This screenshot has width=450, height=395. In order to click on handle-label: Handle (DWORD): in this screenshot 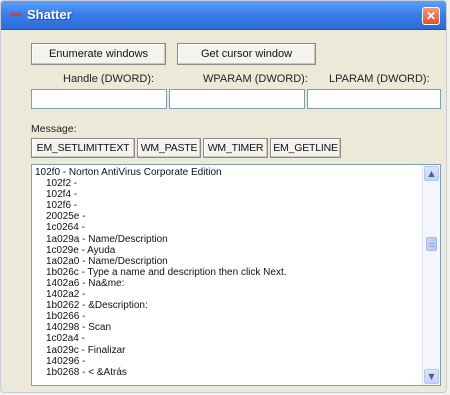, I will do `click(109, 79)`.